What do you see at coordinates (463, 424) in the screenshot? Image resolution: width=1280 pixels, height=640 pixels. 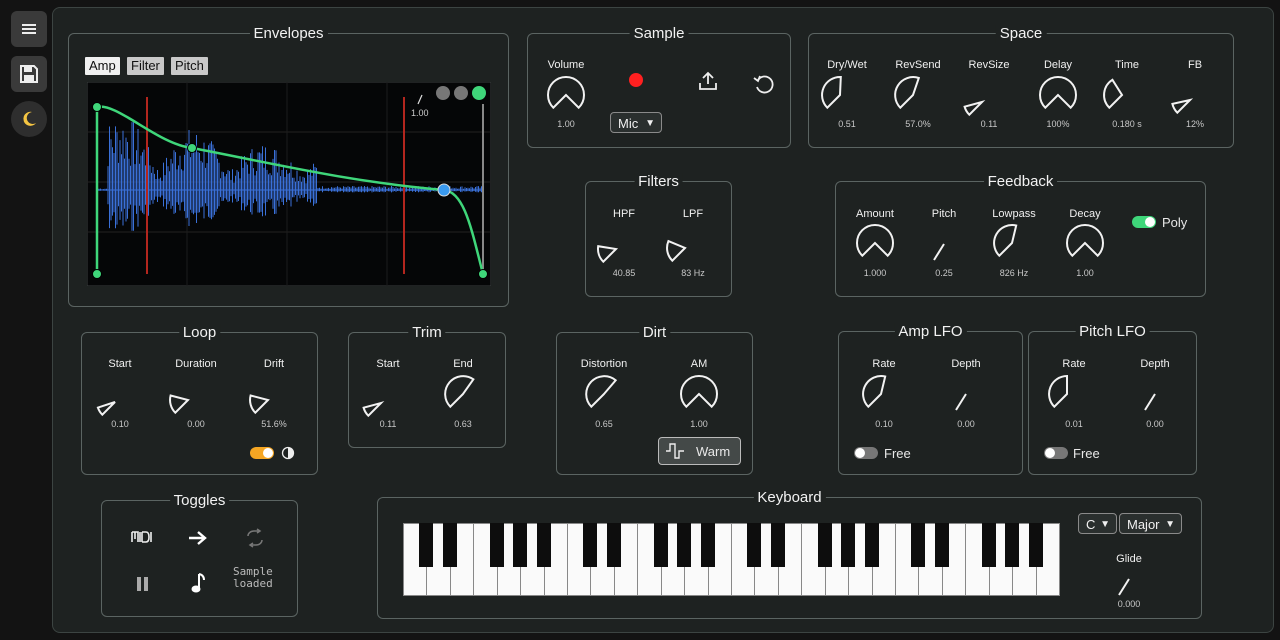 I see `trim-end-value: 0.63` at bounding box center [463, 424].